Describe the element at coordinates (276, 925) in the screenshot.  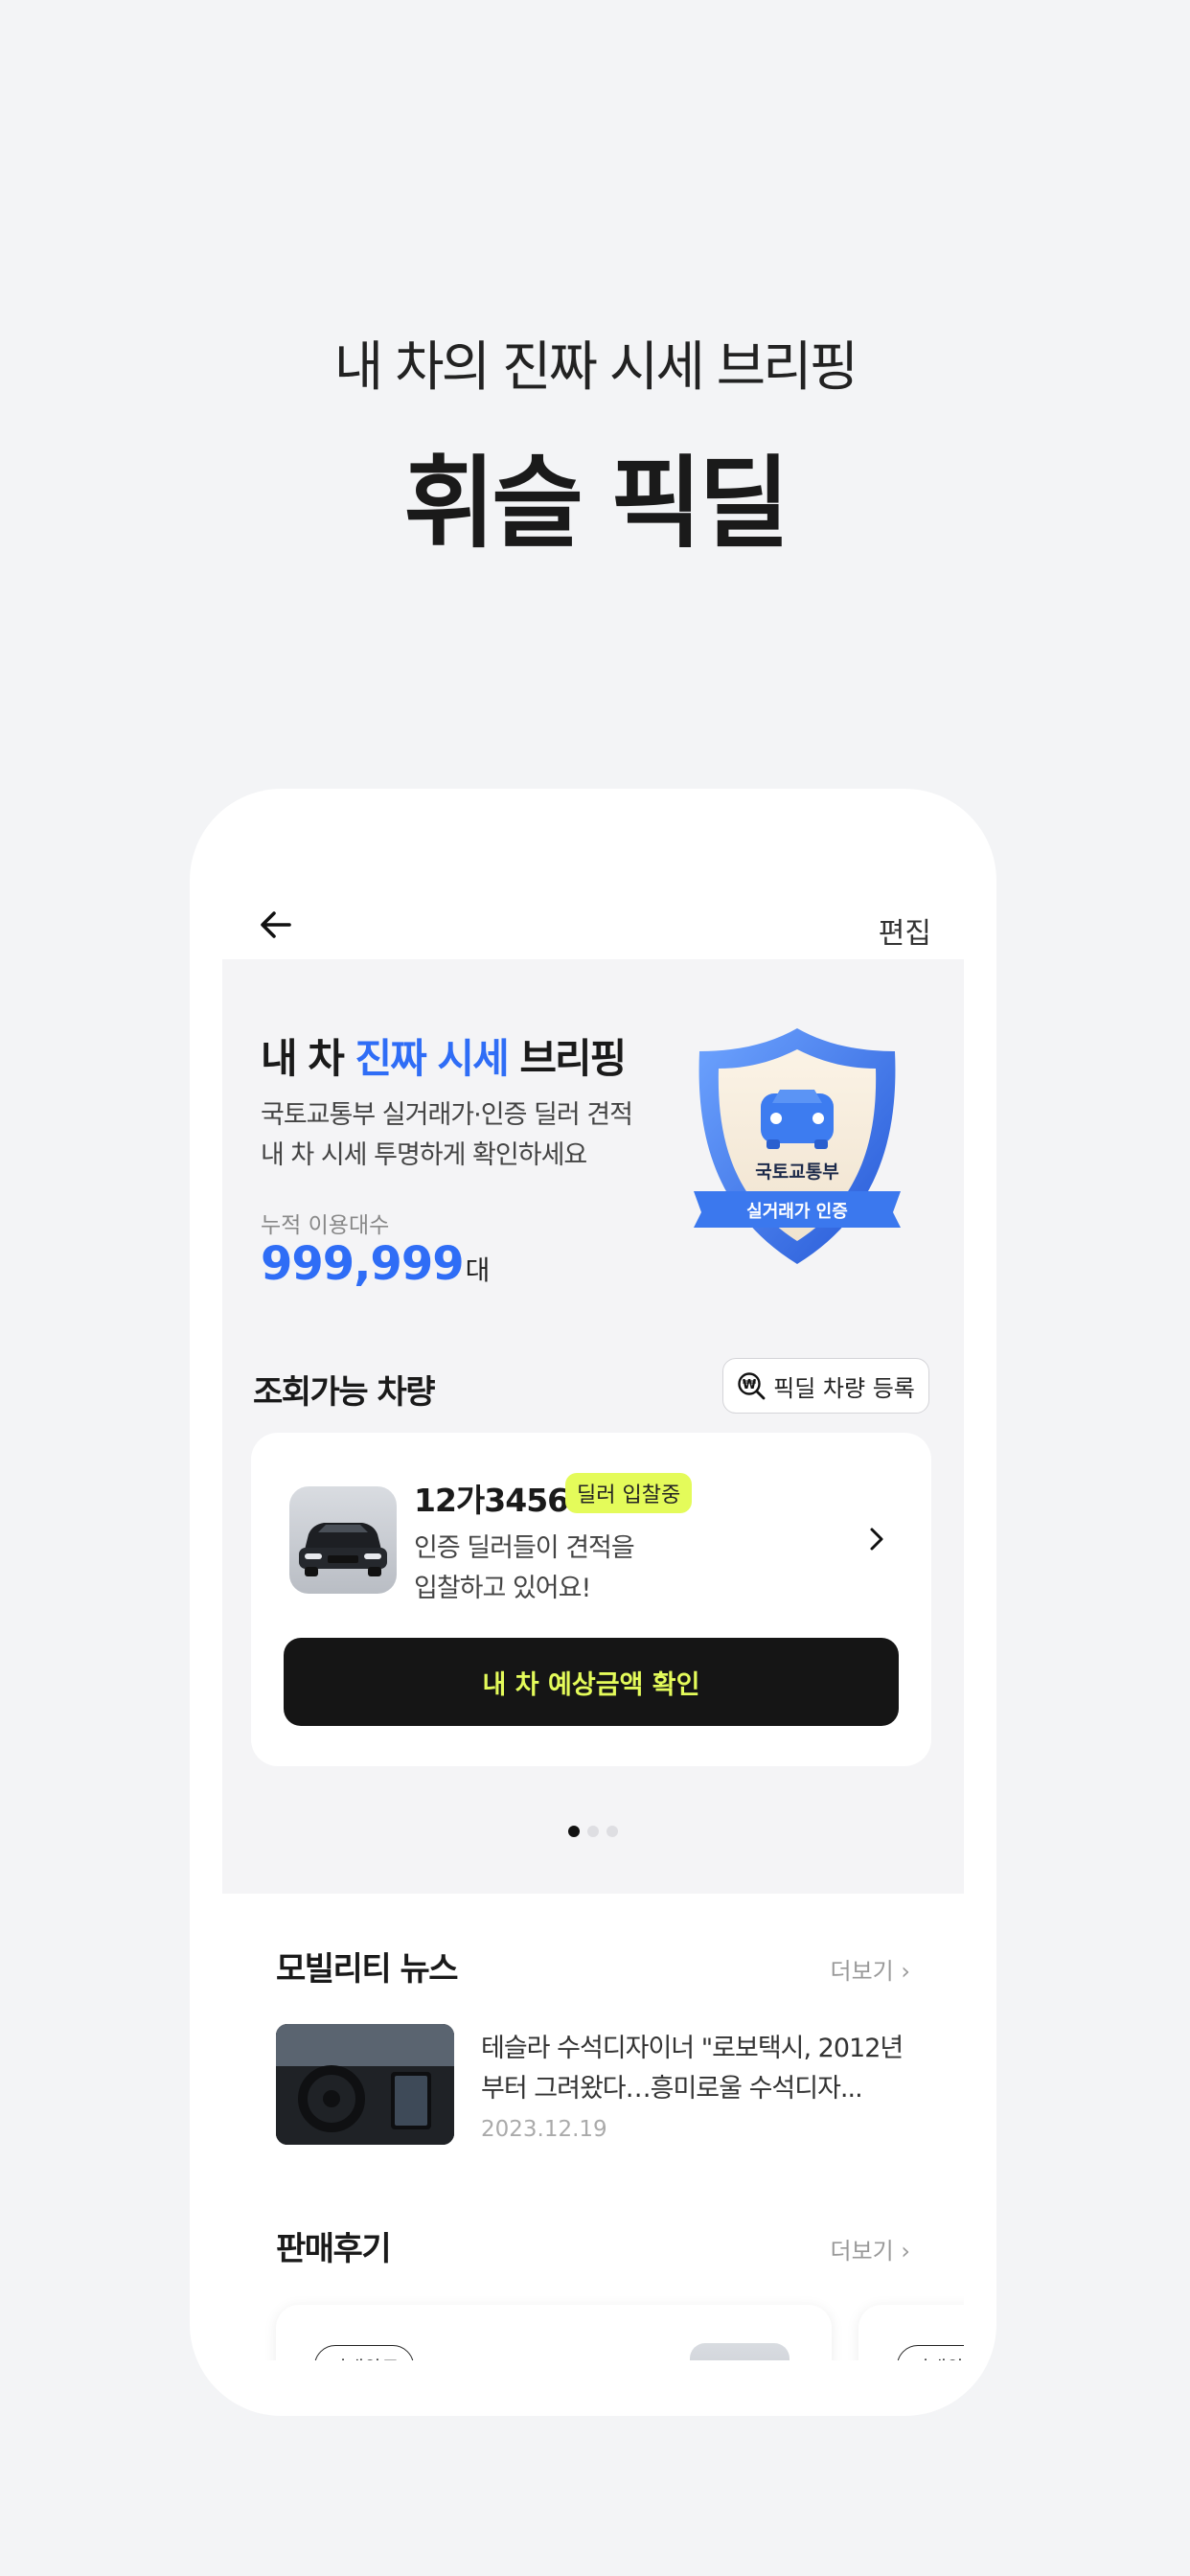
I see `arrow-left-icon` at that location.